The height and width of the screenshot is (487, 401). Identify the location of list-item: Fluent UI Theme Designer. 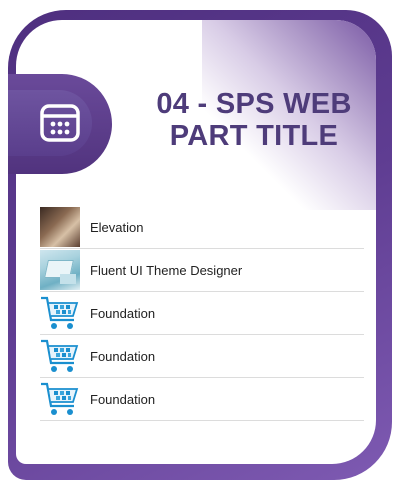
(202, 270).